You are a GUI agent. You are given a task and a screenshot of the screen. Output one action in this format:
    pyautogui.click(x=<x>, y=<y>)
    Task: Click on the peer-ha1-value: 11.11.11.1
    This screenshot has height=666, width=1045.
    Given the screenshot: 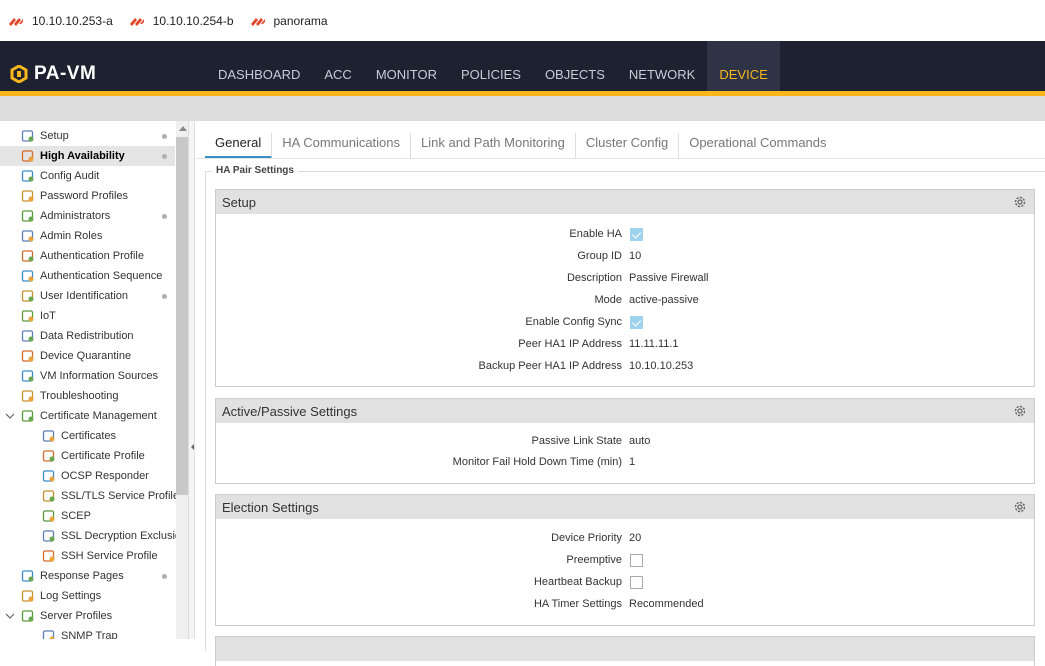 What is the action you would take?
    pyautogui.click(x=654, y=344)
    